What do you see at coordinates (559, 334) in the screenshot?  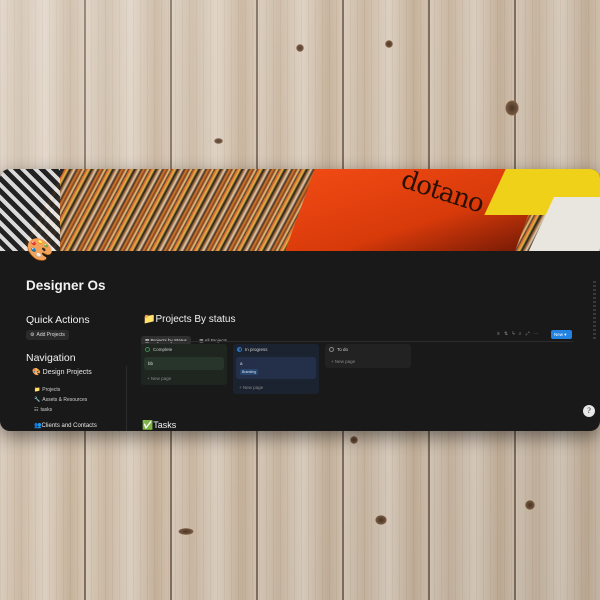 I see `new-button-label: New` at bounding box center [559, 334].